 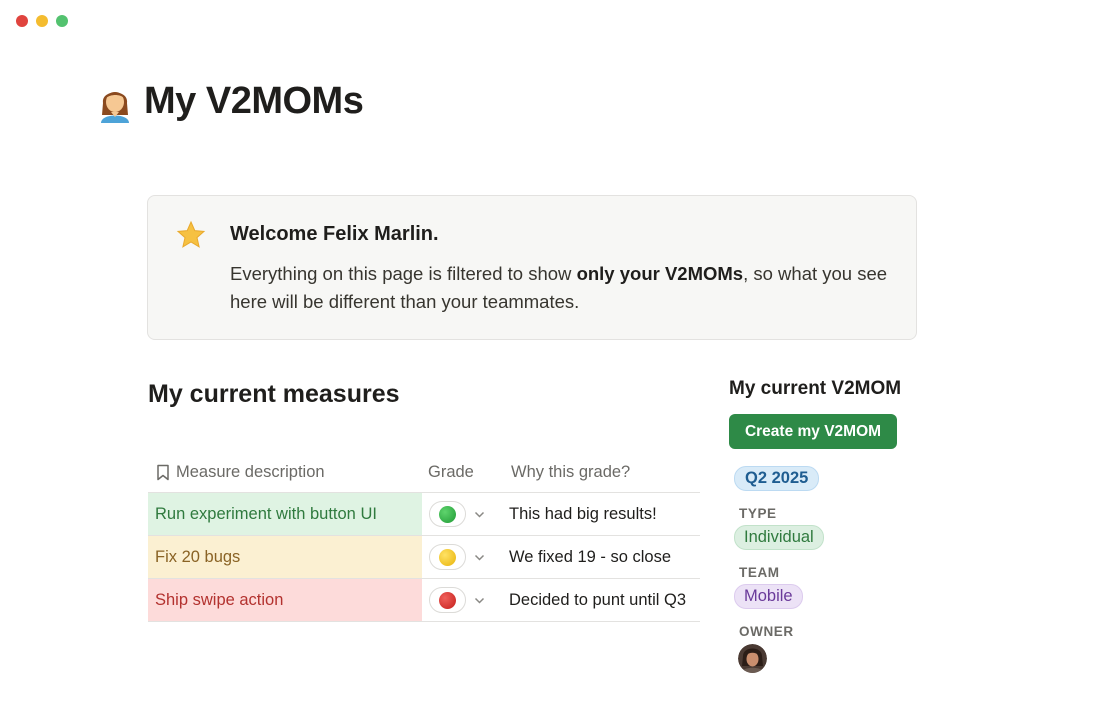 What do you see at coordinates (813, 431) in the screenshot?
I see `create-v2mom-button: Create my V2MOM` at bounding box center [813, 431].